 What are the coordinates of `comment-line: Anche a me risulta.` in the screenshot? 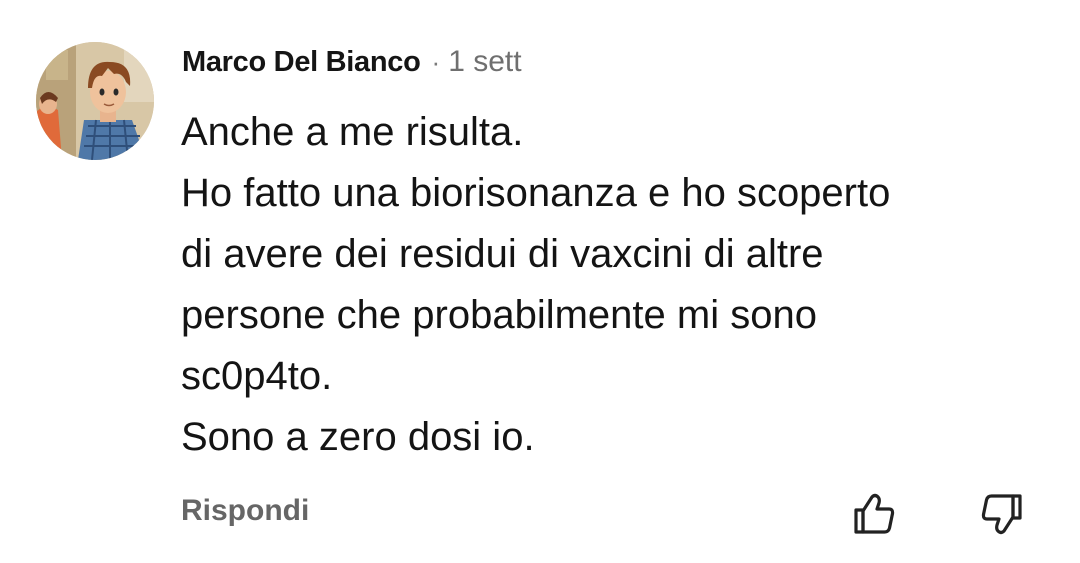 It's located at (352, 132).